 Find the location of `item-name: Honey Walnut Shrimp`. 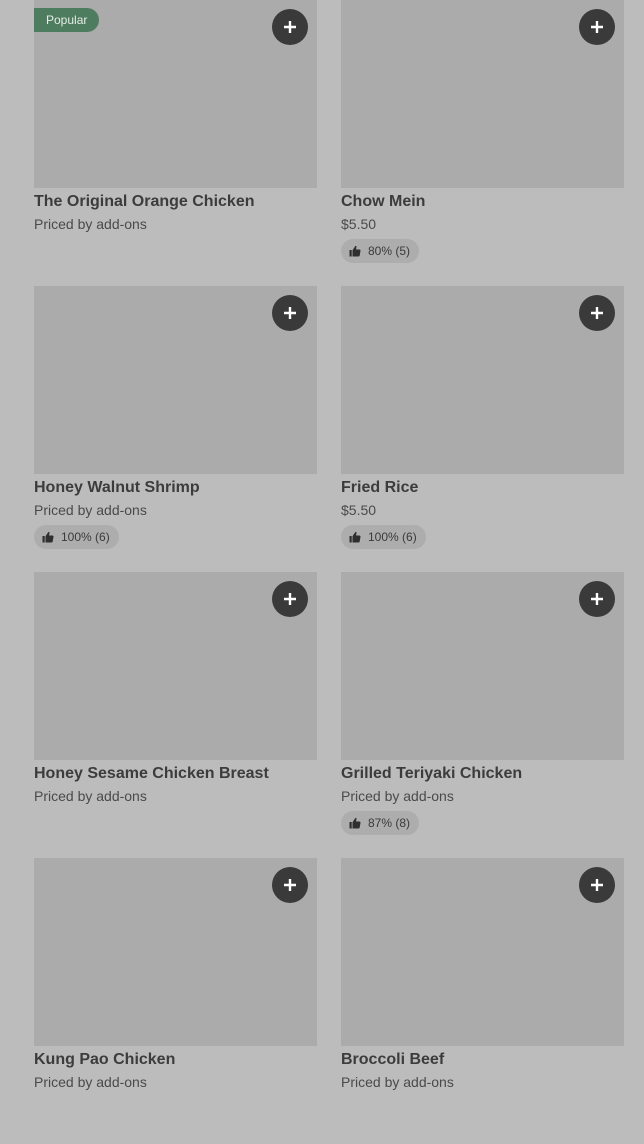

item-name: Honey Walnut Shrimp is located at coordinates (117, 487).